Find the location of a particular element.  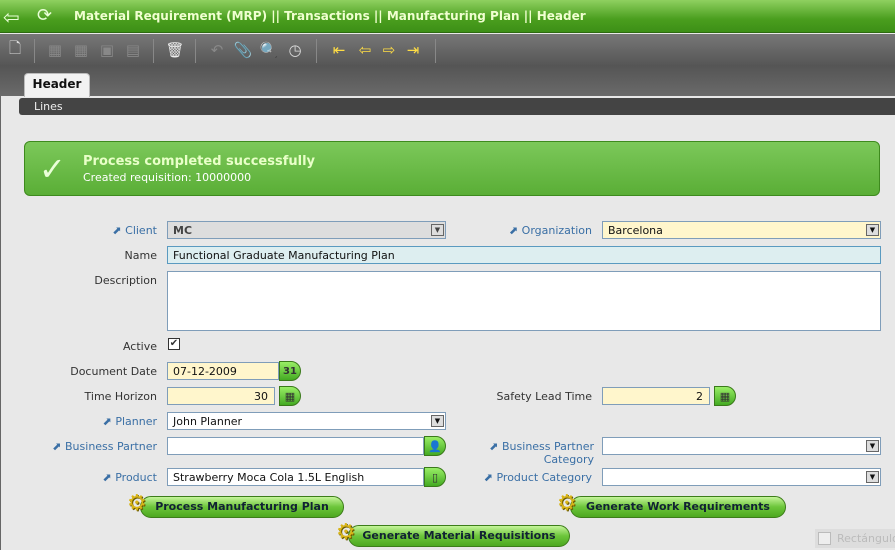

tab-lines: Lines is located at coordinates (457, 106).